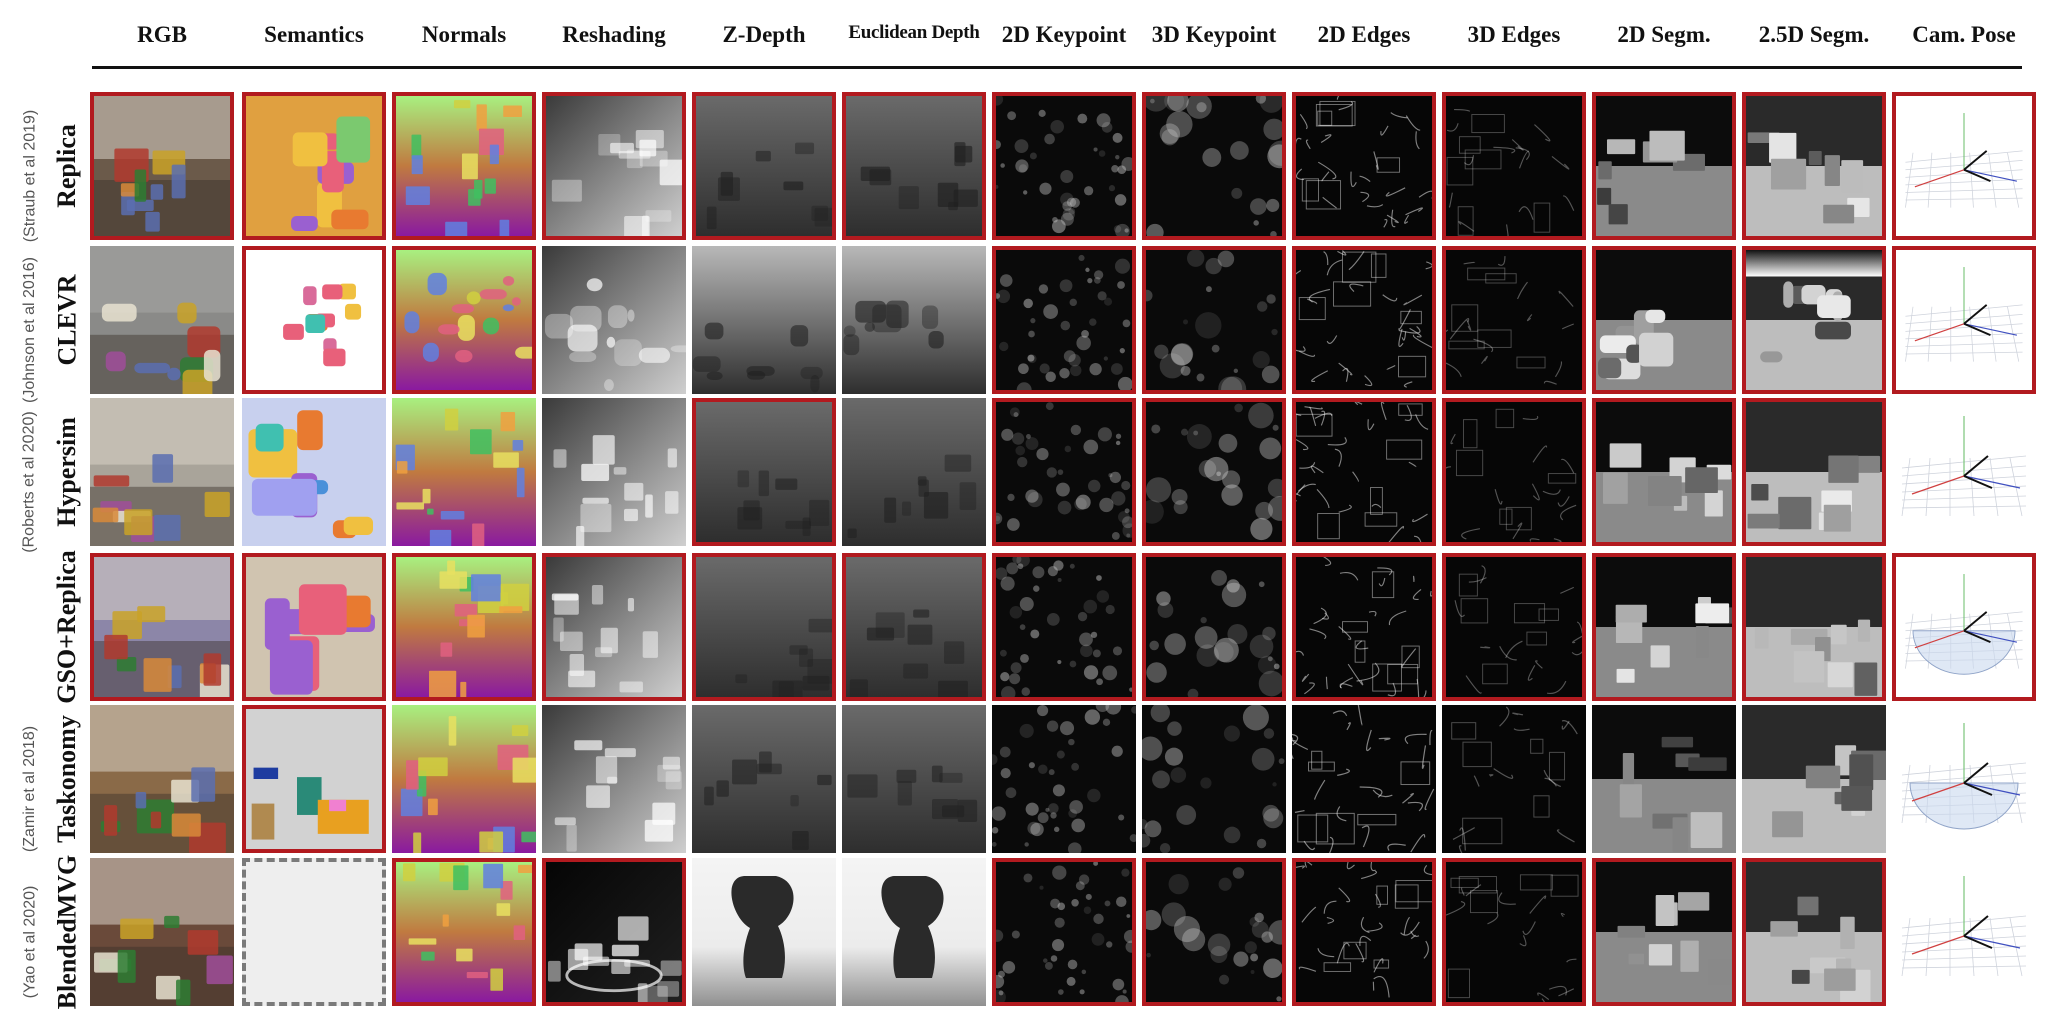 This screenshot has width=2048, height=1036. Describe the element at coordinates (1514, 34) in the screenshot. I see `column-header-3d-edges: 3D Edges` at that location.